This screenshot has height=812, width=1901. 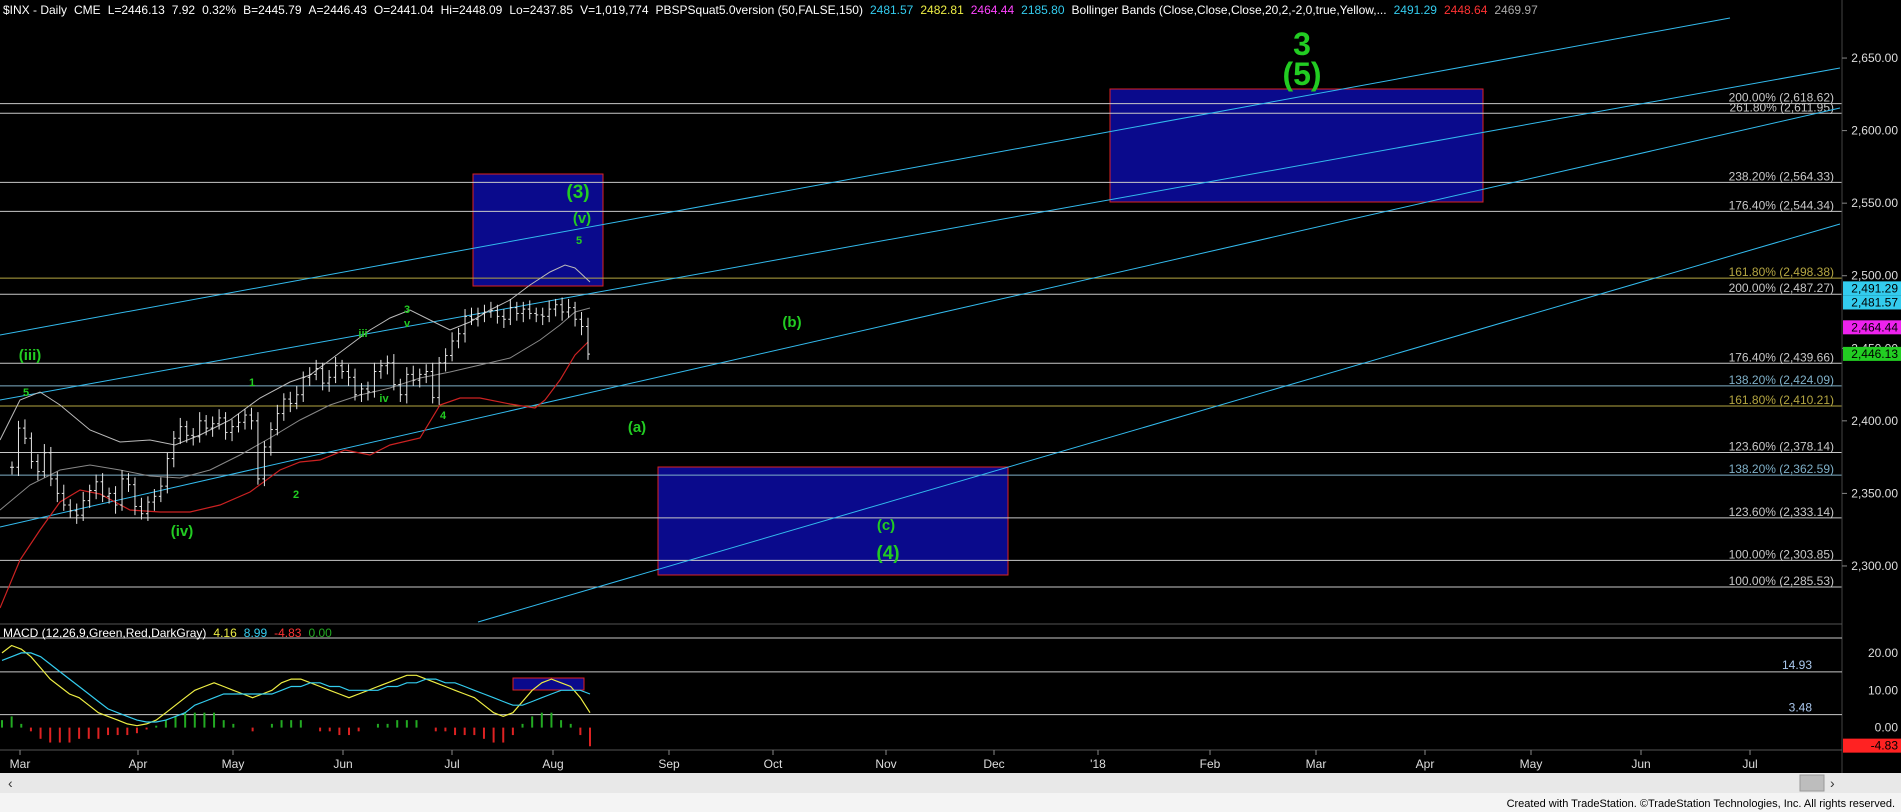 What do you see at coordinates (104, 633) in the screenshot?
I see `macd-header-field: MACD (12,26,9,Green,Red,DarkGray)` at bounding box center [104, 633].